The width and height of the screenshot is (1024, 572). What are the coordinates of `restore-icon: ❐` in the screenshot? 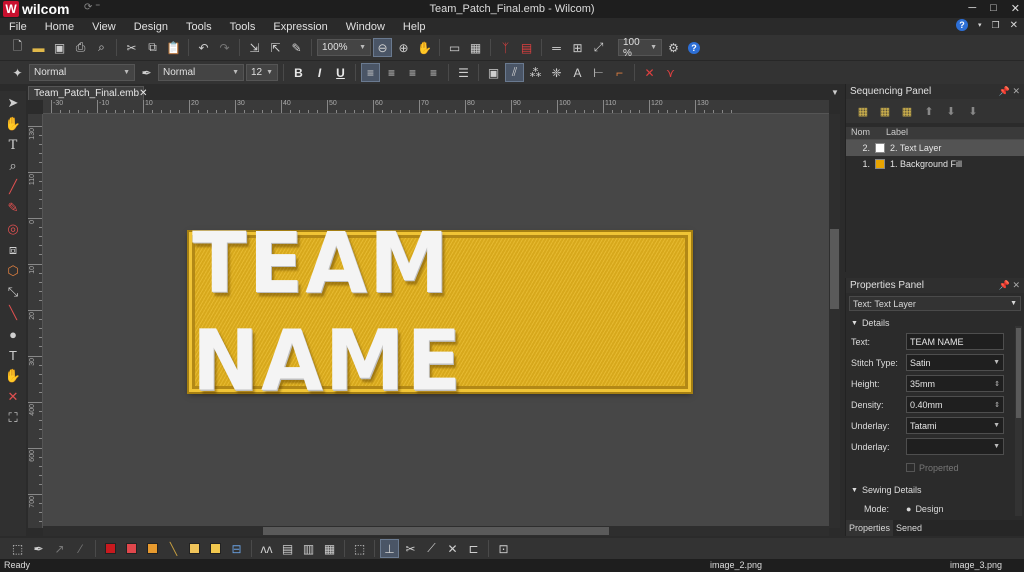 It's located at (996, 25).